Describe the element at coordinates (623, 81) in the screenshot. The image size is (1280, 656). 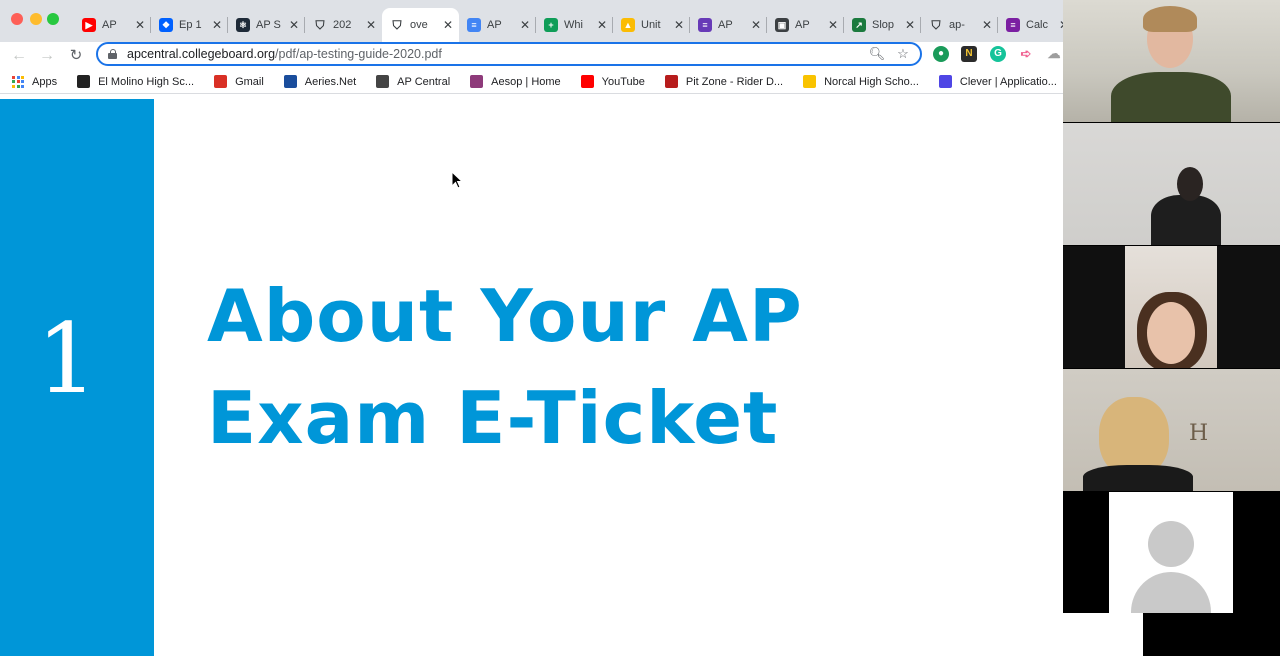
I see `bookmark-label: YouTube` at that location.